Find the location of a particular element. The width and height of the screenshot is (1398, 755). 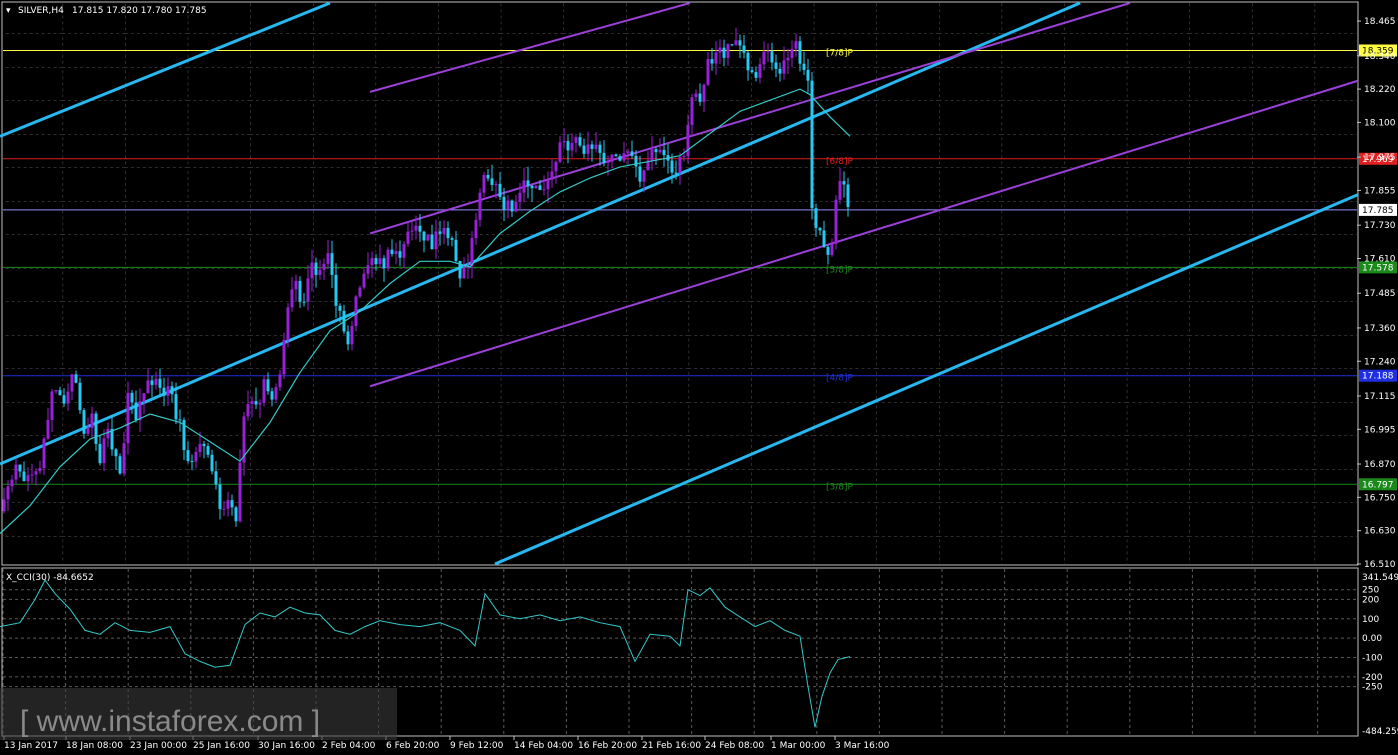

price-tick-label: 17.485 is located at coordinates (1380, 294).